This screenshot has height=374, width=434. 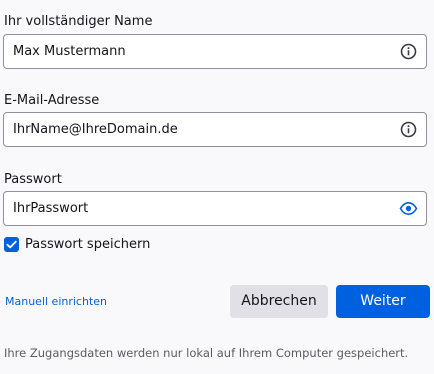 I want to click on name-field-value: Max Mustermann, so click(x=69, y=51).